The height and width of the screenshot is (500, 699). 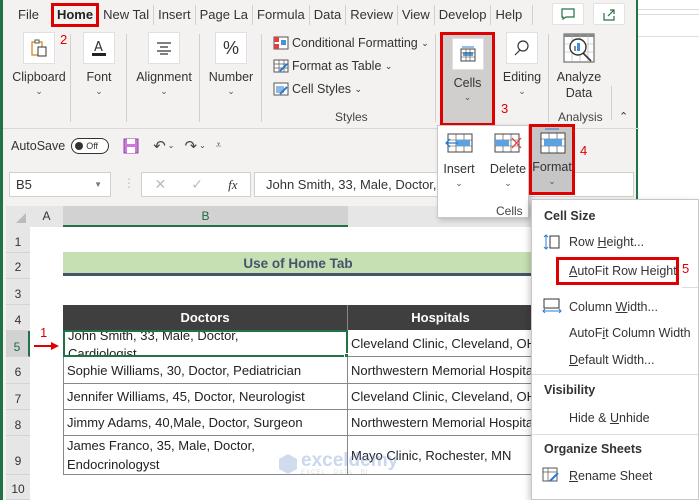 I want to click on tab-page-layout: Page La, so click(x=225, y=15).